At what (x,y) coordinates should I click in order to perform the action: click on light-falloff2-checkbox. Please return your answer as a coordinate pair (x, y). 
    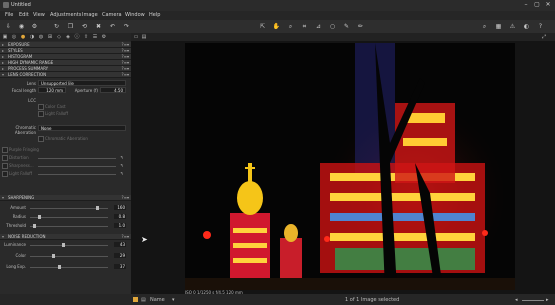
    Looking at the image, I should click on (5, 174).